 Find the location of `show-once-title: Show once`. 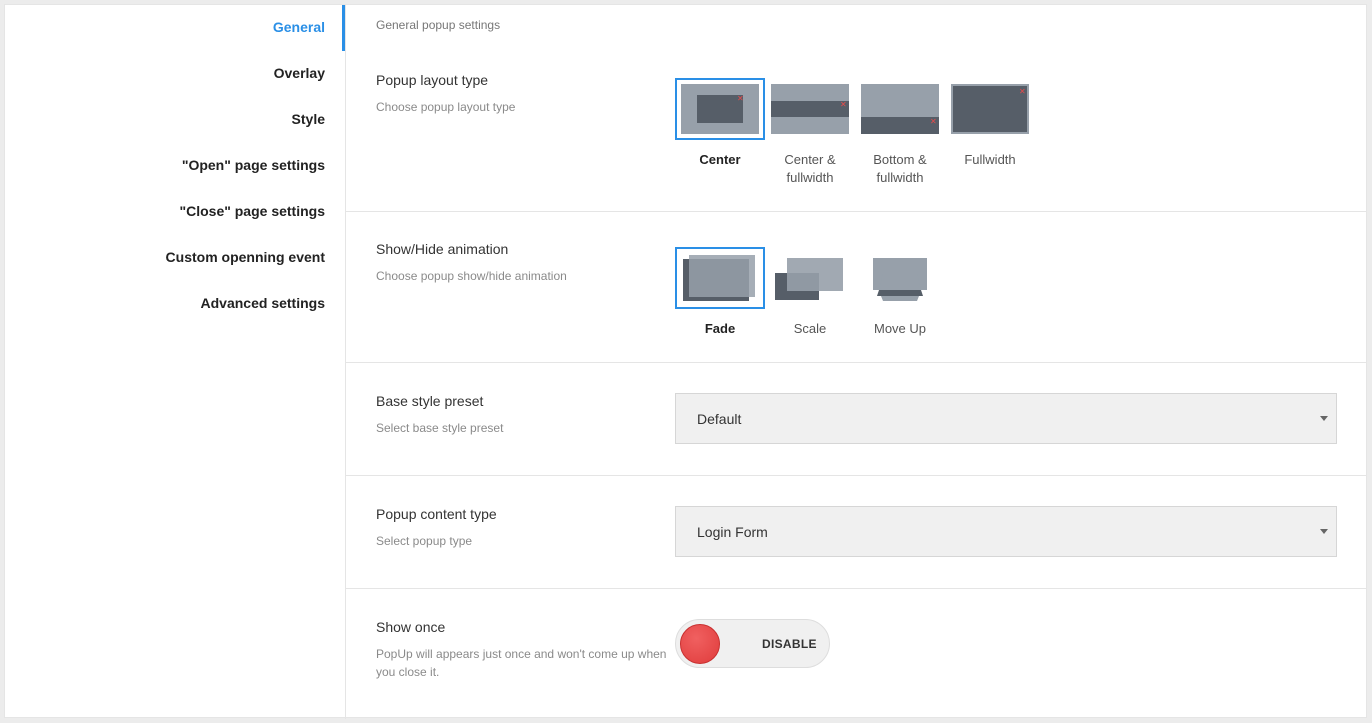

show-once-title: Show once is located at coordinates (411, 627).